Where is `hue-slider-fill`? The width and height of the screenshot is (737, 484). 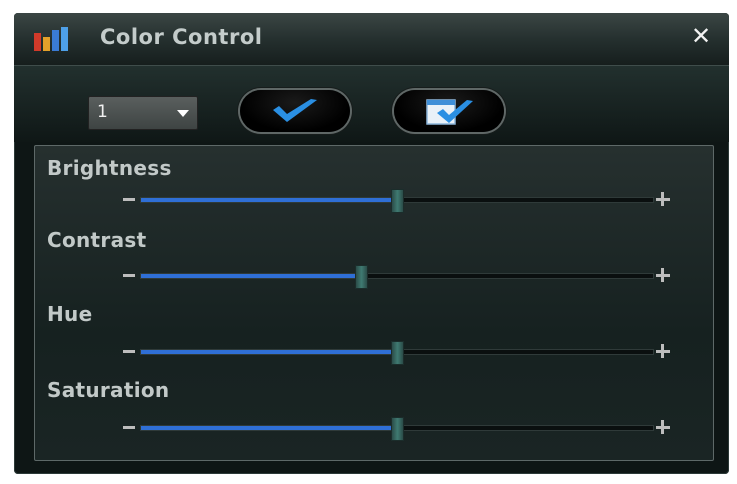 hue-slider-fill is located at coordinates (269, 352).